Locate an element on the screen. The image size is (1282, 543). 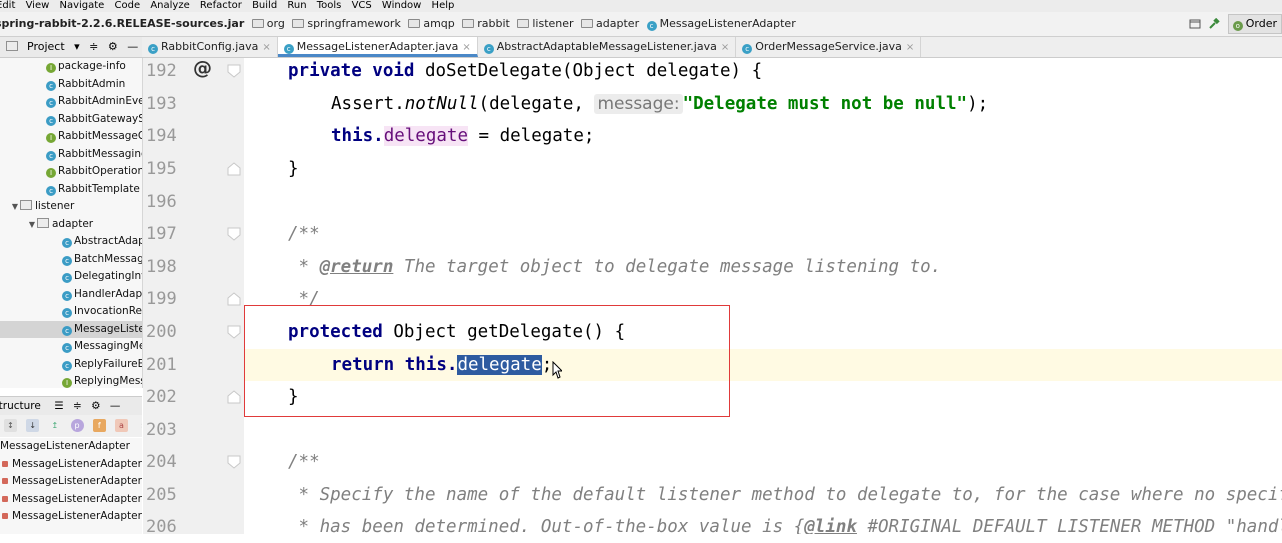
tree-item: cRabbitMessagingTemplate is located at coordinates (71, 154).